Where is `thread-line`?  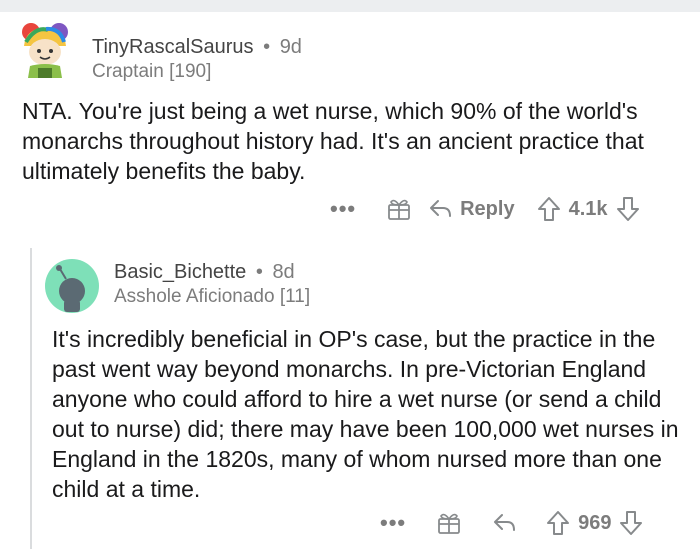 thread-line is located at coordinates (31, 398).